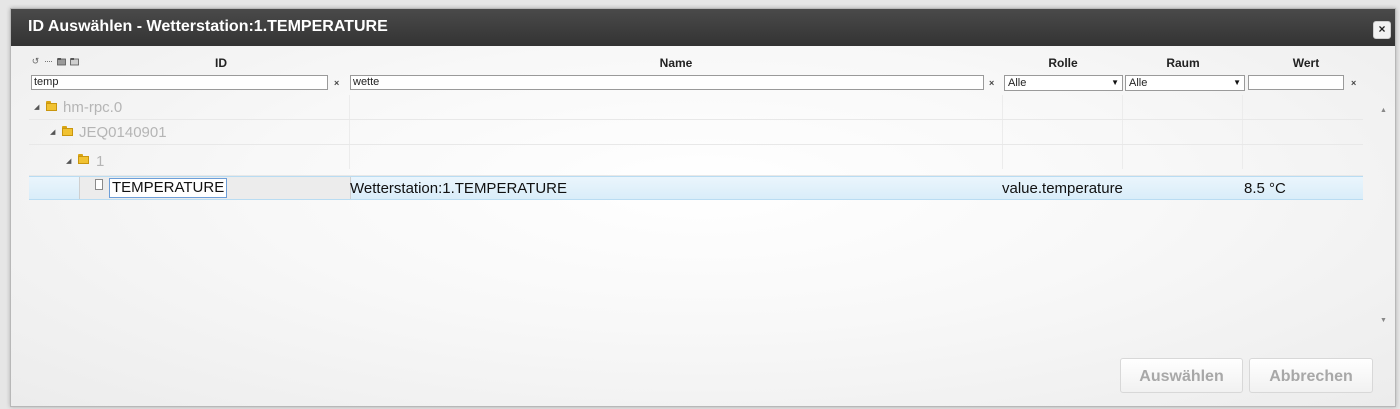 The height and width of the screenshot is (409, 1400). What do you see at coordinates (696, 107) in the screenshot?
I see `tree-row-hm-rpc: ◢ hm-rpc.0` at bounding box center [696, 107].